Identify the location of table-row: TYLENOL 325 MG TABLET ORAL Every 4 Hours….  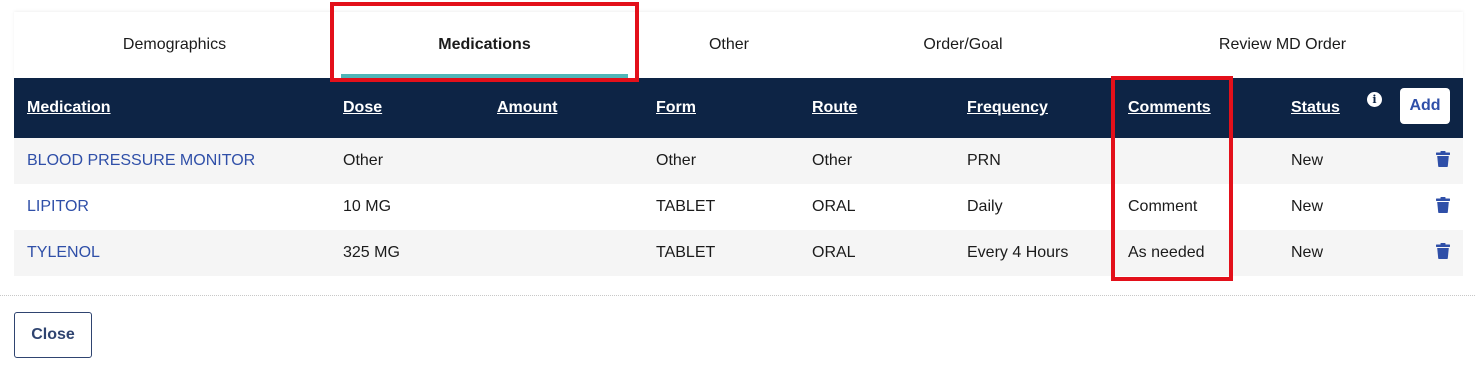
(738, 253).